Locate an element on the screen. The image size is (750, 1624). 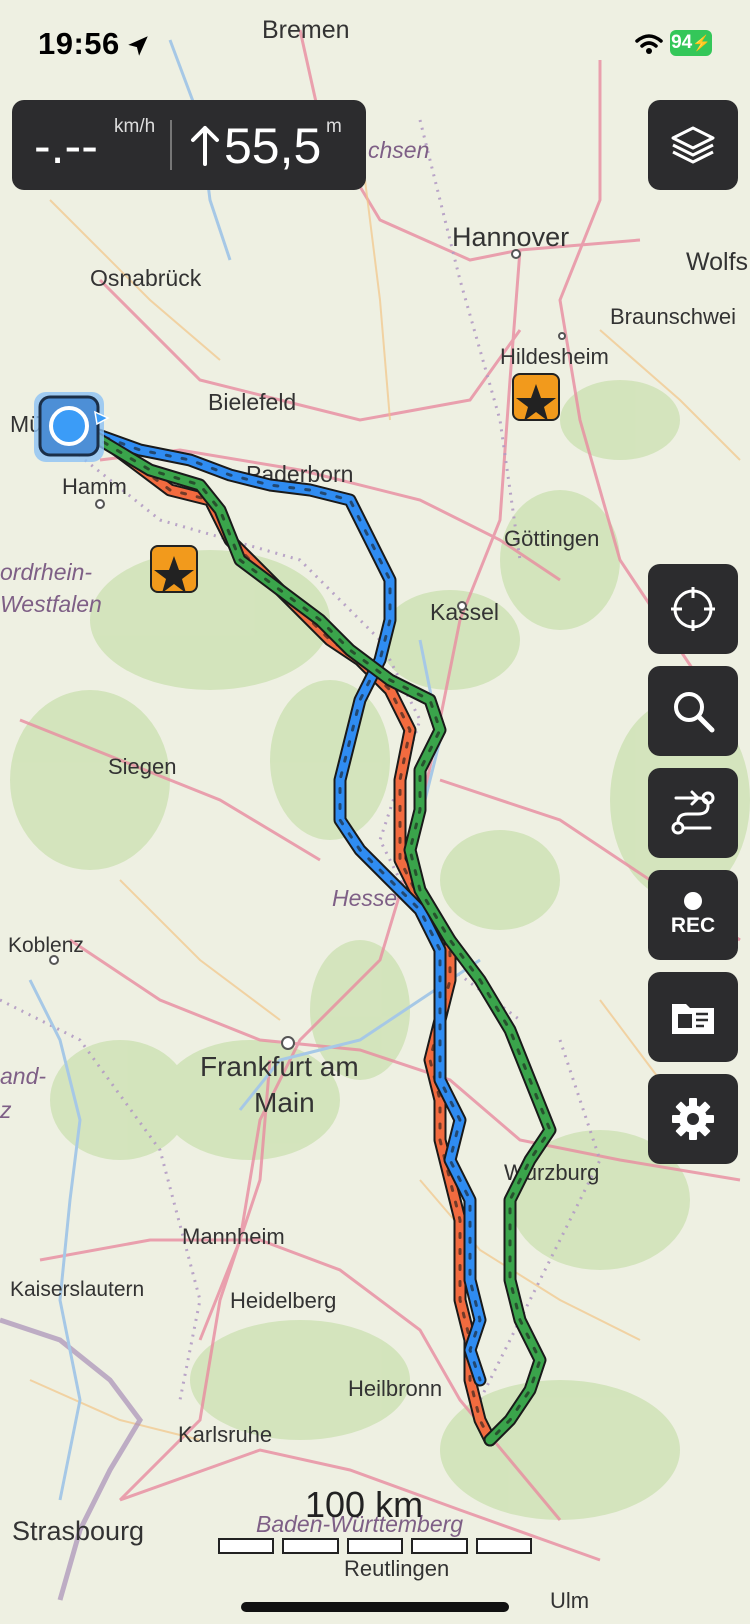
city-label: Main is located at coordinates (284, 1102).